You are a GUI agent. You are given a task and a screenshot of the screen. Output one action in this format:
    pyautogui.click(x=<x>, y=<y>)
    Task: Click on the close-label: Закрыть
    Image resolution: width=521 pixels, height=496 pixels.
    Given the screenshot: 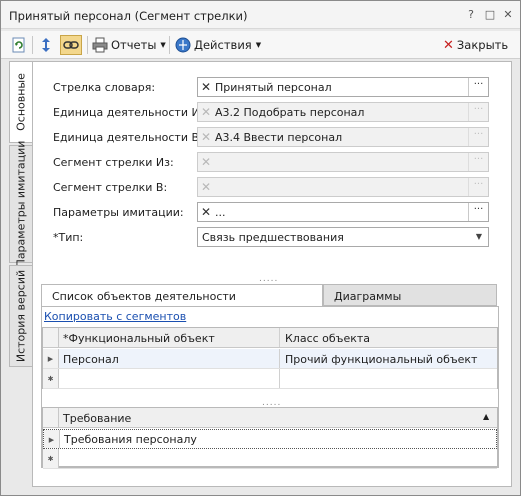 What is the action you would take?
    pyautogui.click(x=482, y=45)
    